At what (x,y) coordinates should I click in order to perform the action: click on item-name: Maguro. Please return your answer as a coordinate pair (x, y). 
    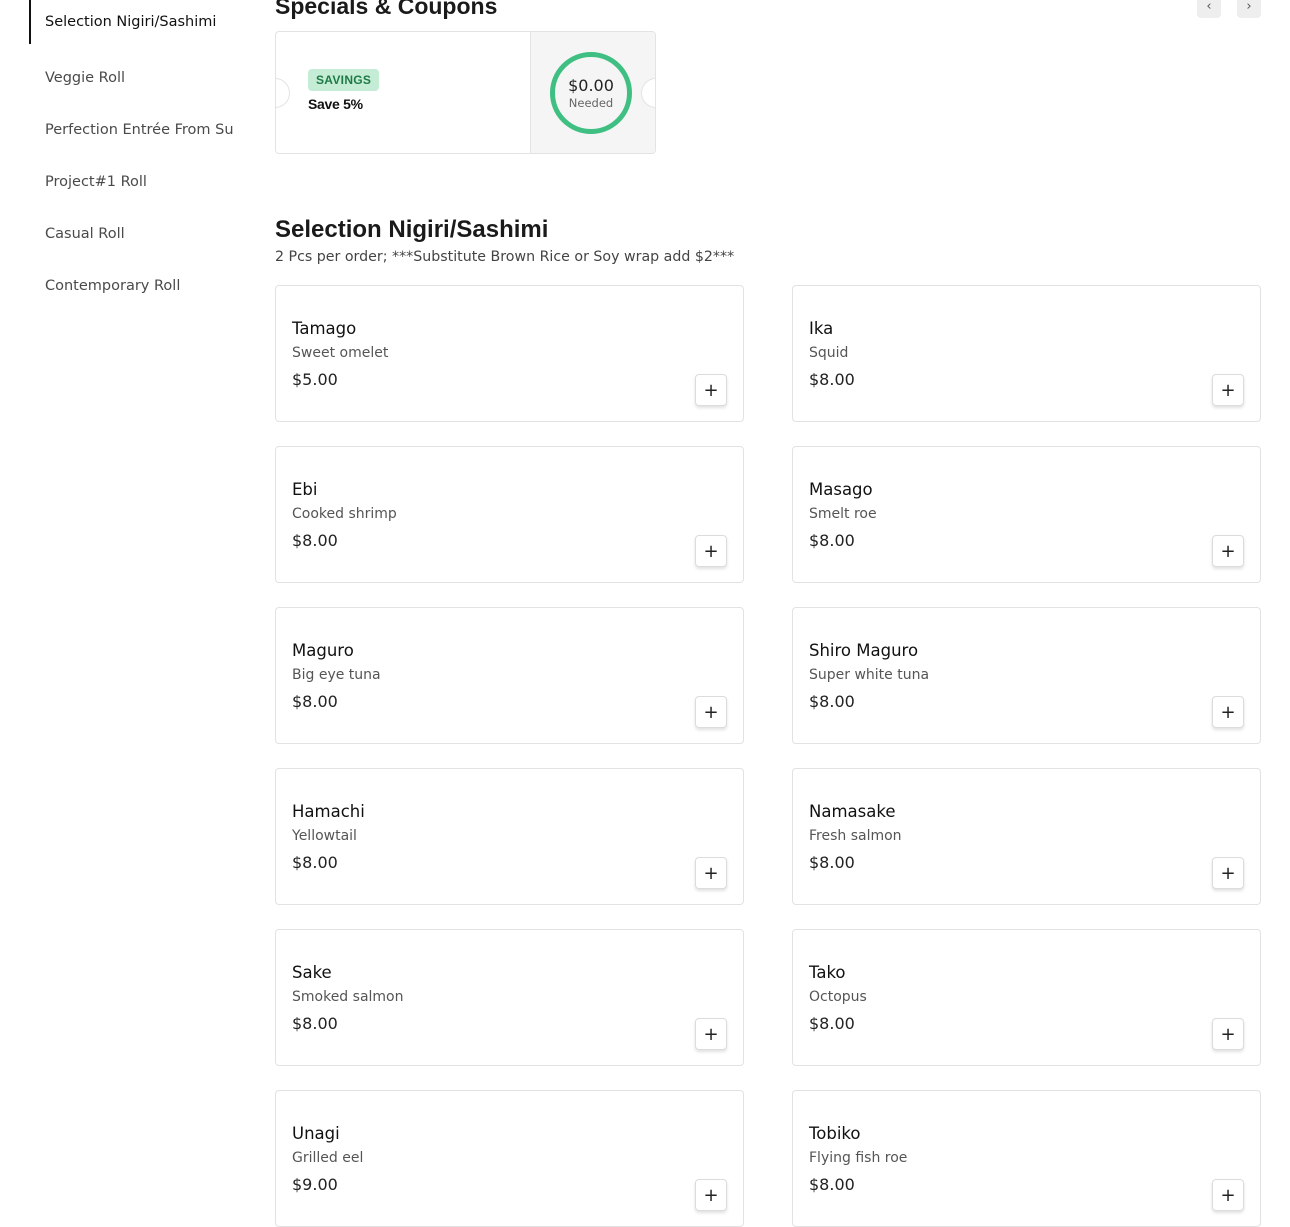
    Looking at the image, I should click on (323, 650).